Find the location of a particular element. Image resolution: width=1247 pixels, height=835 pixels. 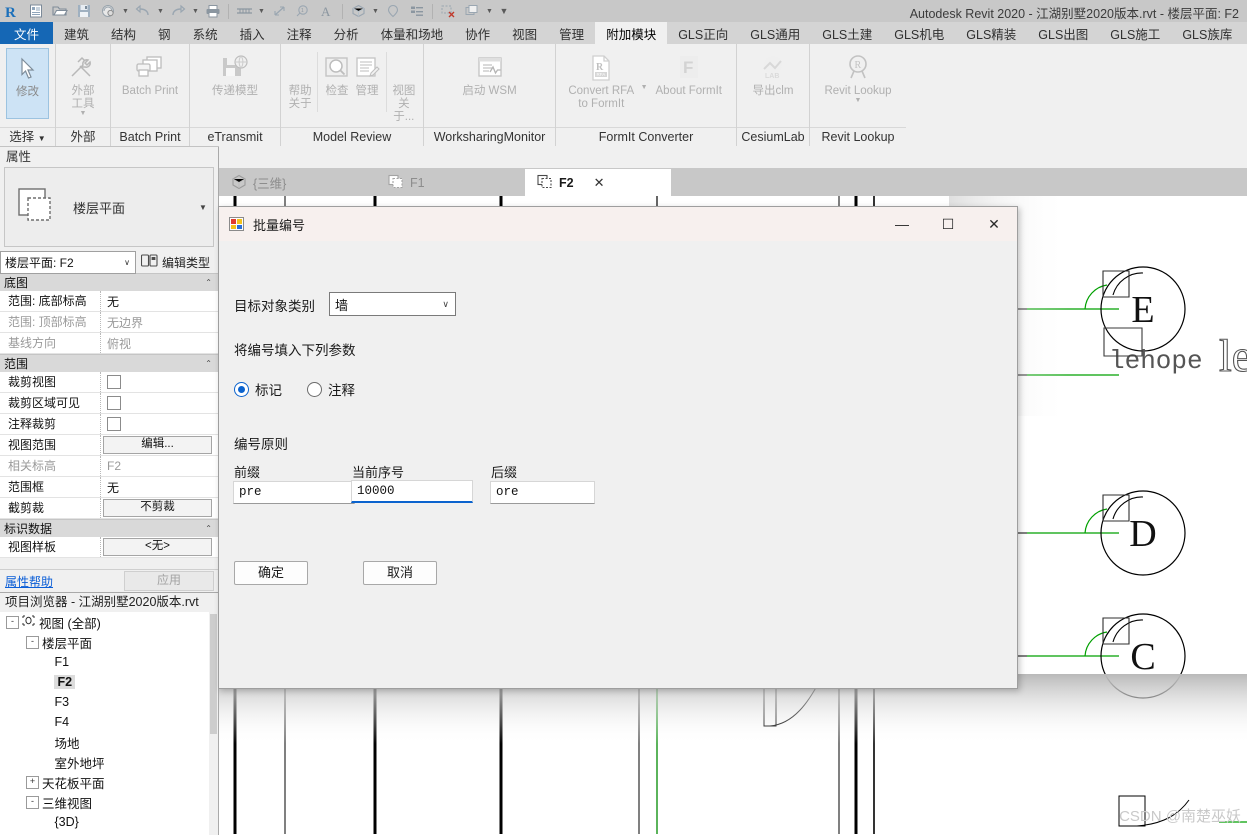

close-hidden-windows-icon is located at coordinates (448, 11).